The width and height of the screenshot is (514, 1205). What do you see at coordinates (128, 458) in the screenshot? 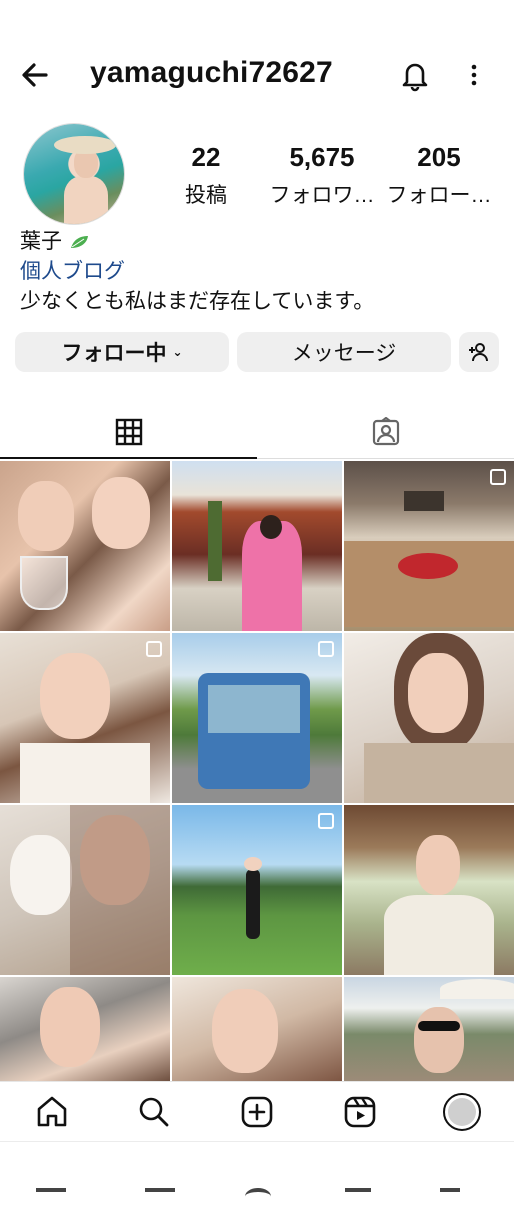
I see `active-tab-indicator` at bounding box center [128, 458].